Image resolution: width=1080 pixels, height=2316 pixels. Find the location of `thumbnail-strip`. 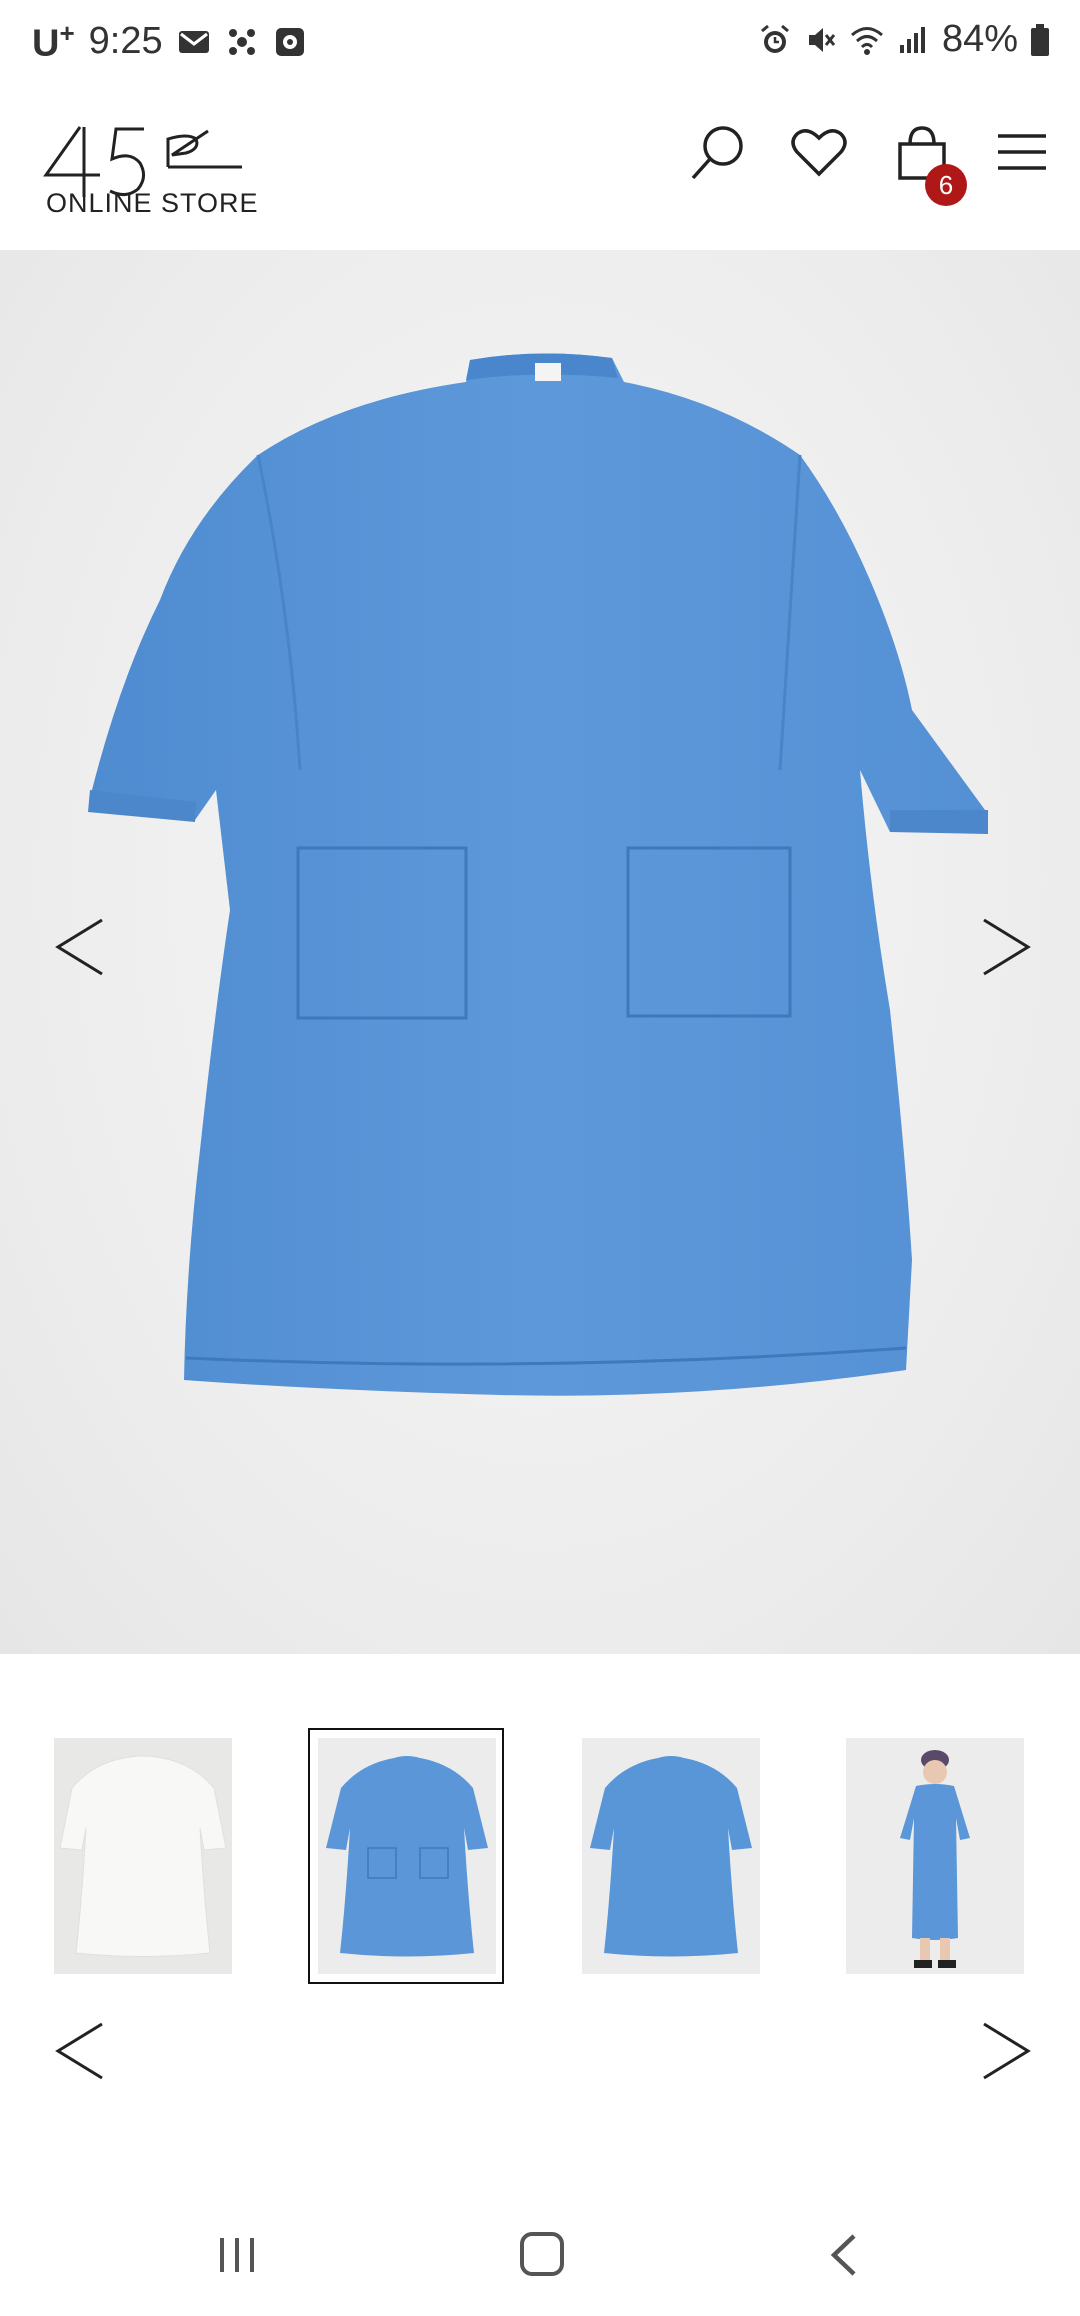

thumbnail-strip is located at coordinates (540, 1863).